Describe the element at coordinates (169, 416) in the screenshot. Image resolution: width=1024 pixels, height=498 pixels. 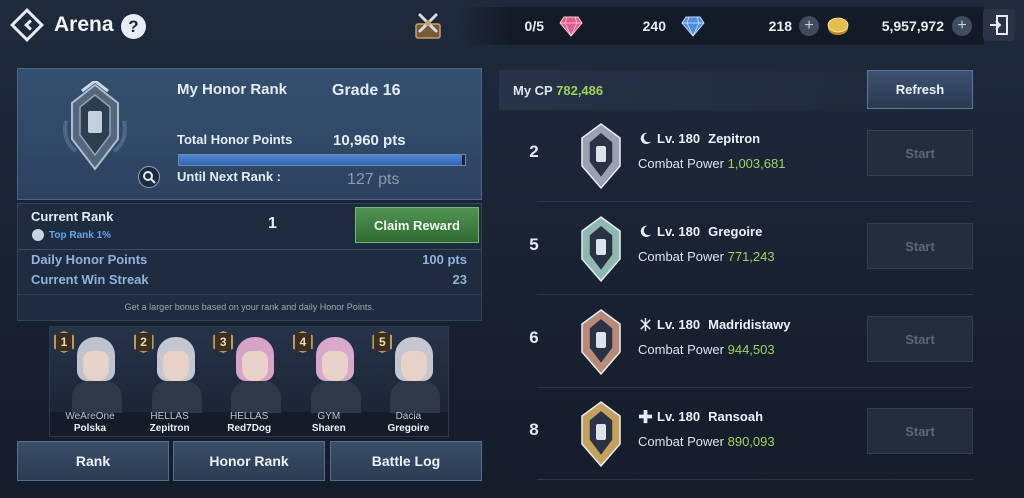
I see `ranker-guild: HELLAS` at that location.